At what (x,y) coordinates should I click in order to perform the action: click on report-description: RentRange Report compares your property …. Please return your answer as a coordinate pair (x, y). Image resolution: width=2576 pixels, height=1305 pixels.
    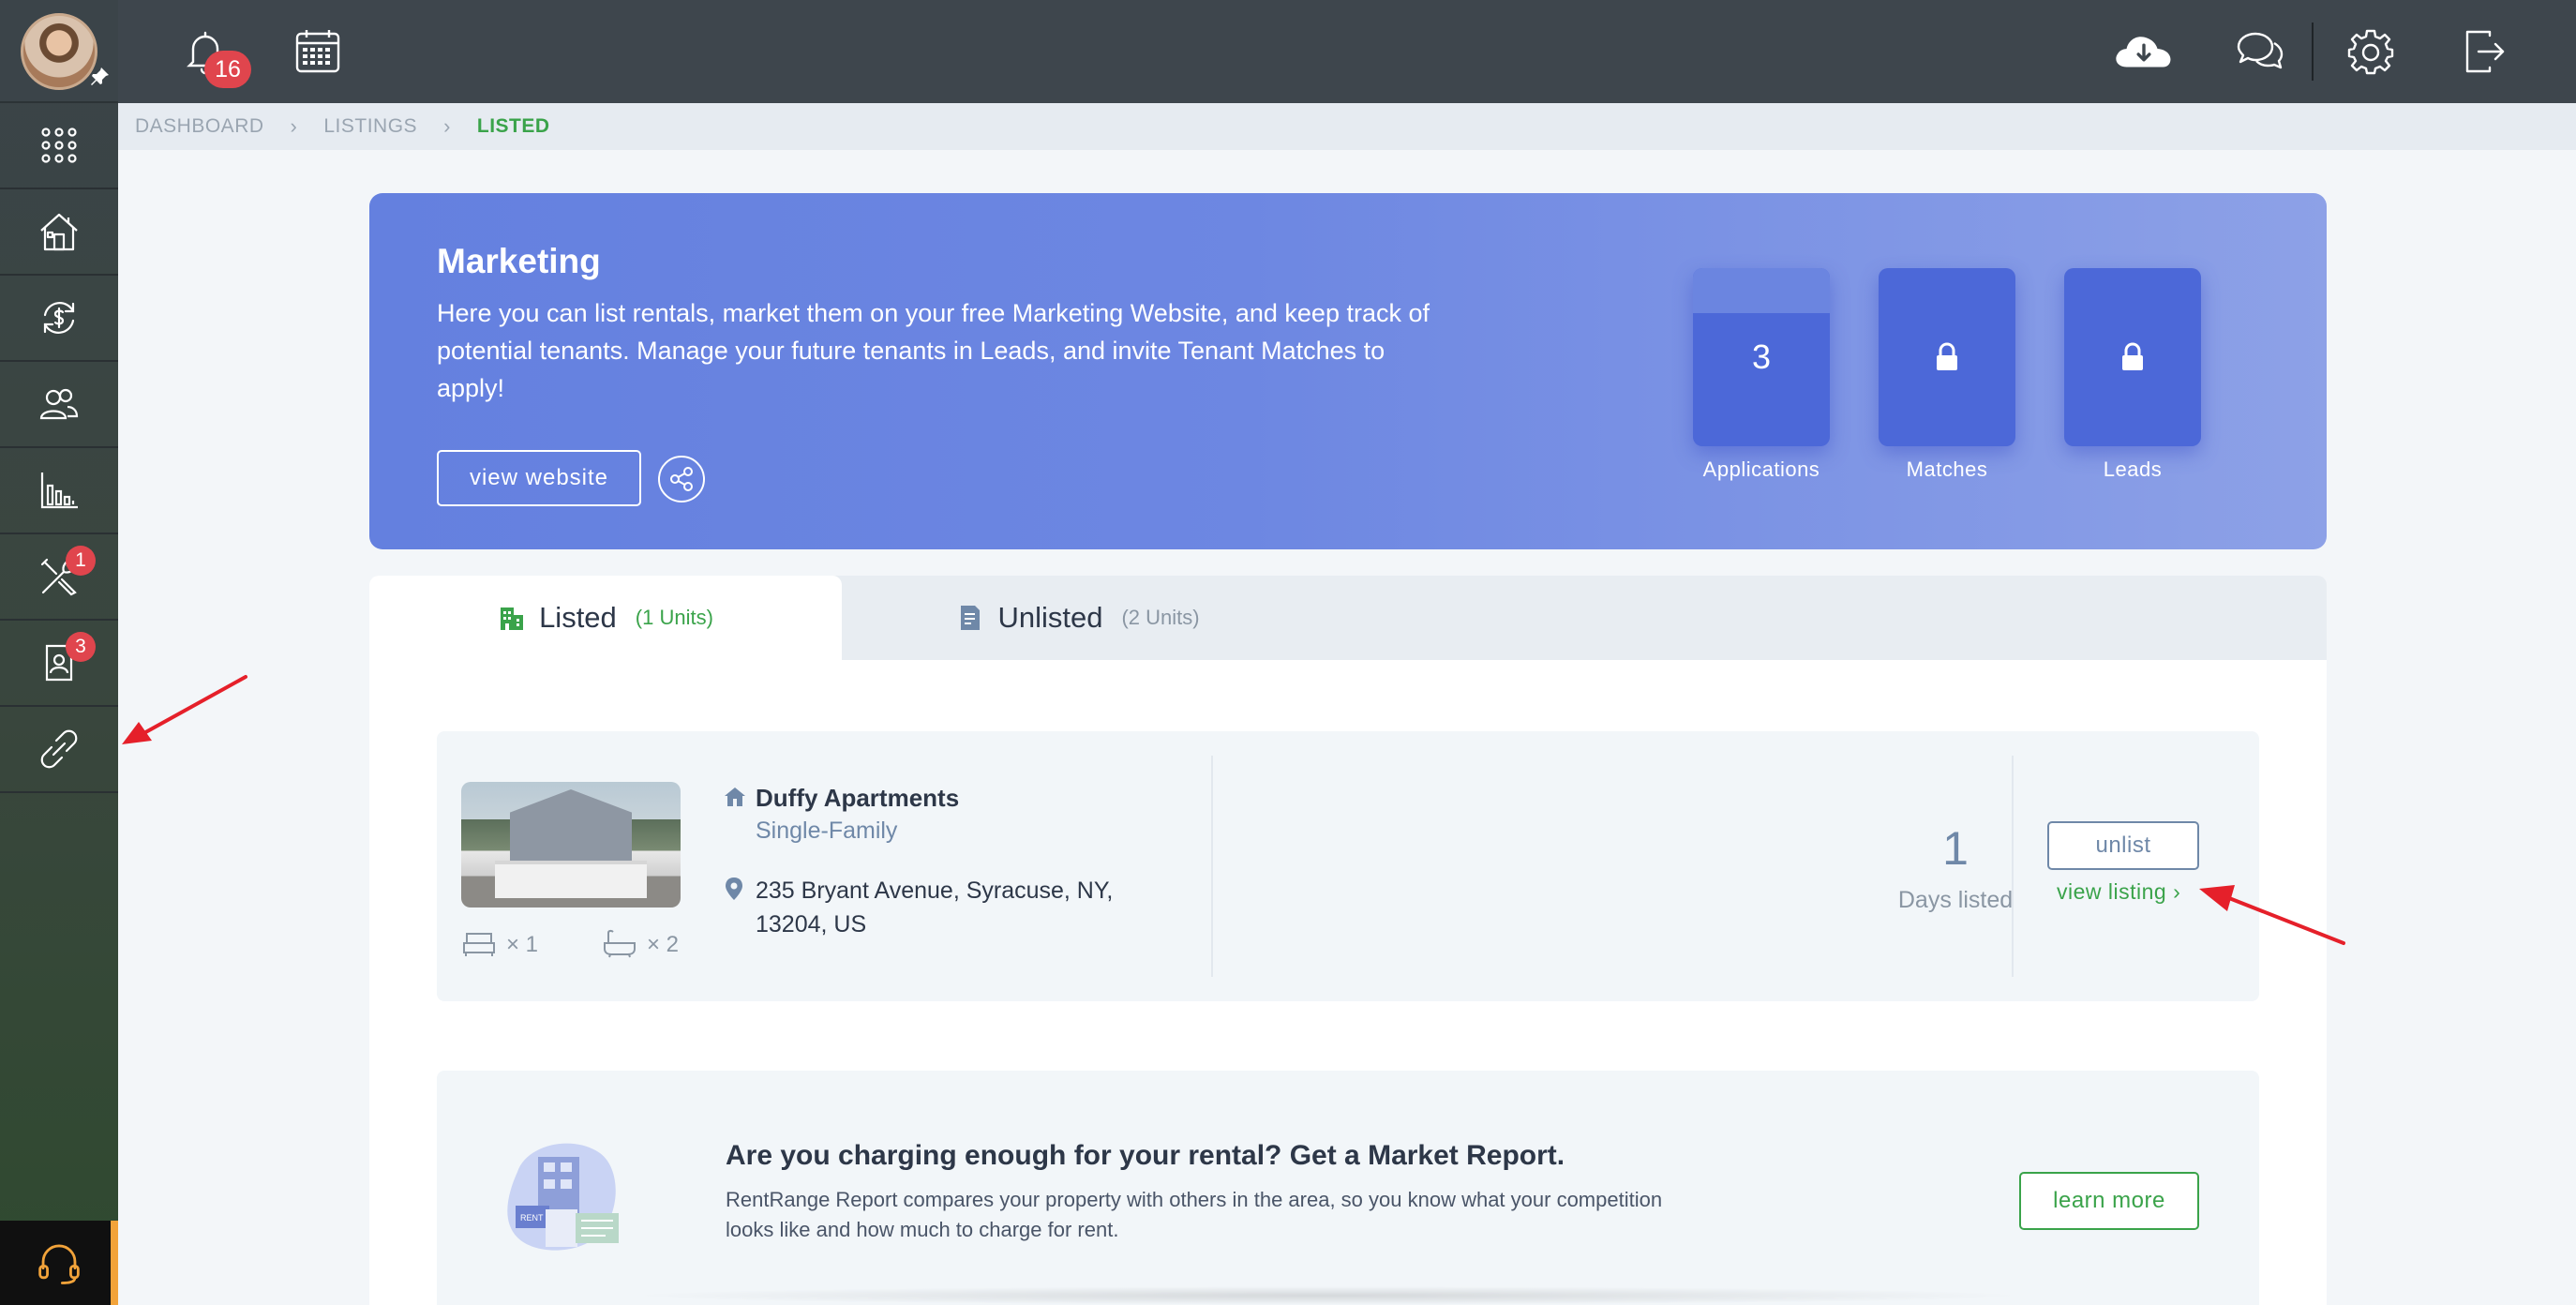
    Looking at the image, I should click on (1195, 1214).